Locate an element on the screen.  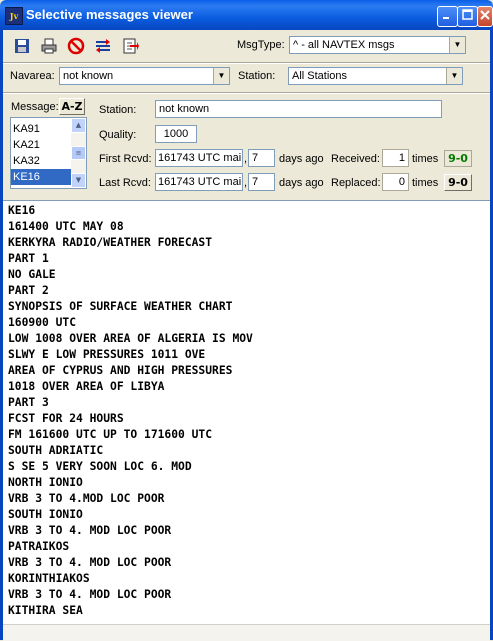
message-text-line: PART 3 is located at coordinates (28, 402).